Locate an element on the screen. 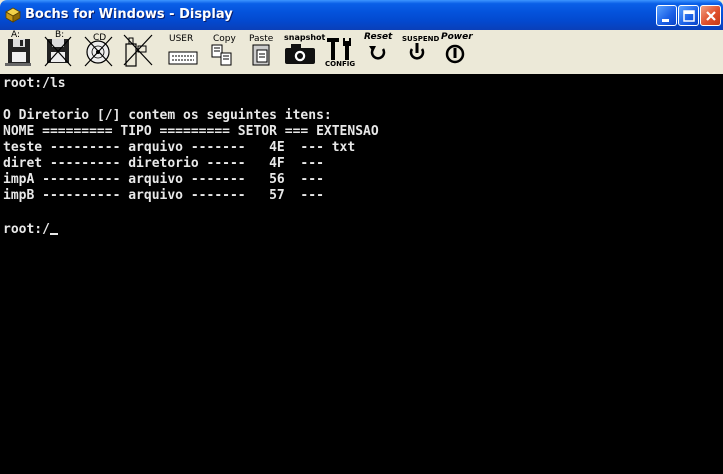 The width and height of the screenshot is (723, 474). usb-disabled-icon is located at coordinates (138, 50).